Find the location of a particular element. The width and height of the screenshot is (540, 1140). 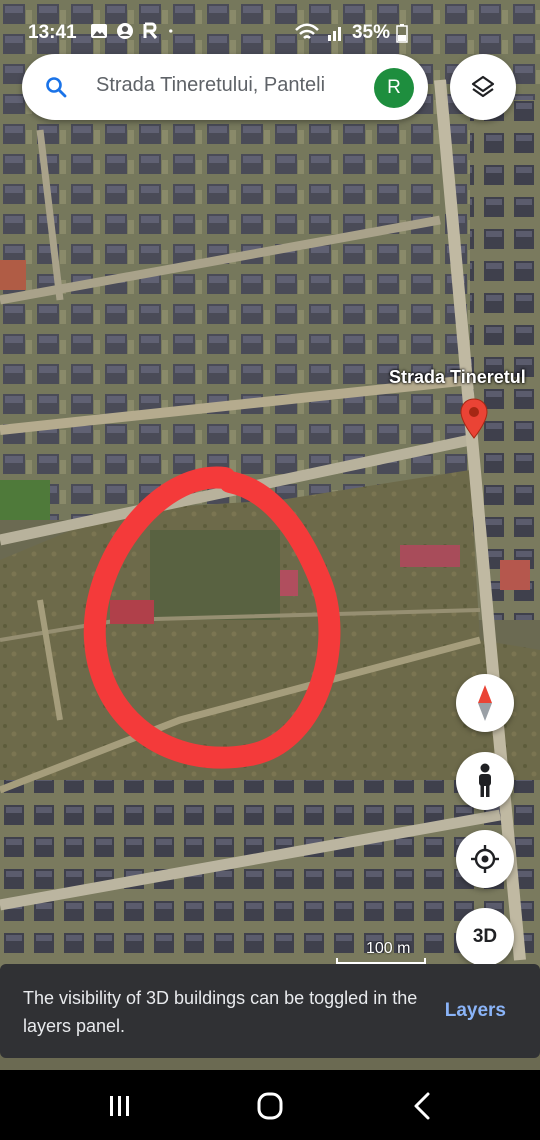

search-query: Strada Tineretului, Panteli is located at coordinates (231, 85).